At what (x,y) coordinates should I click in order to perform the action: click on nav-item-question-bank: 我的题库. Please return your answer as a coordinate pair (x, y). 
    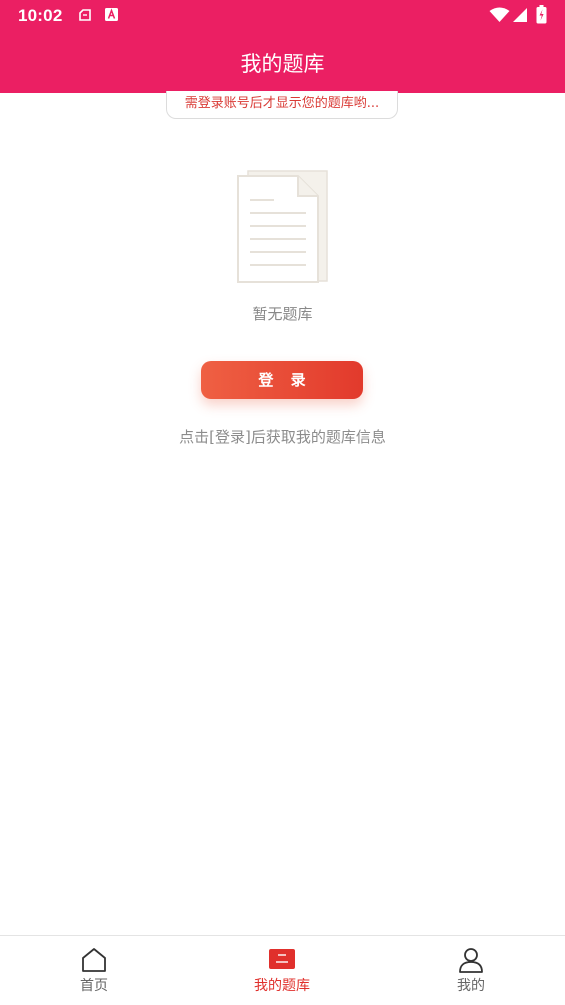
    Looking at the image, I should click on (282, 970).